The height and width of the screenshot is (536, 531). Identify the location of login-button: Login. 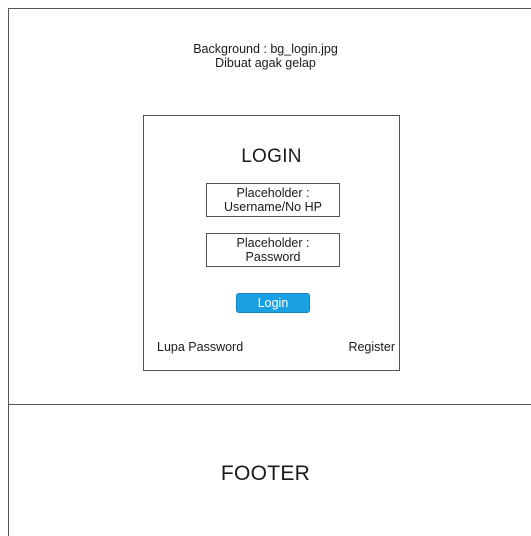
(273, 303).